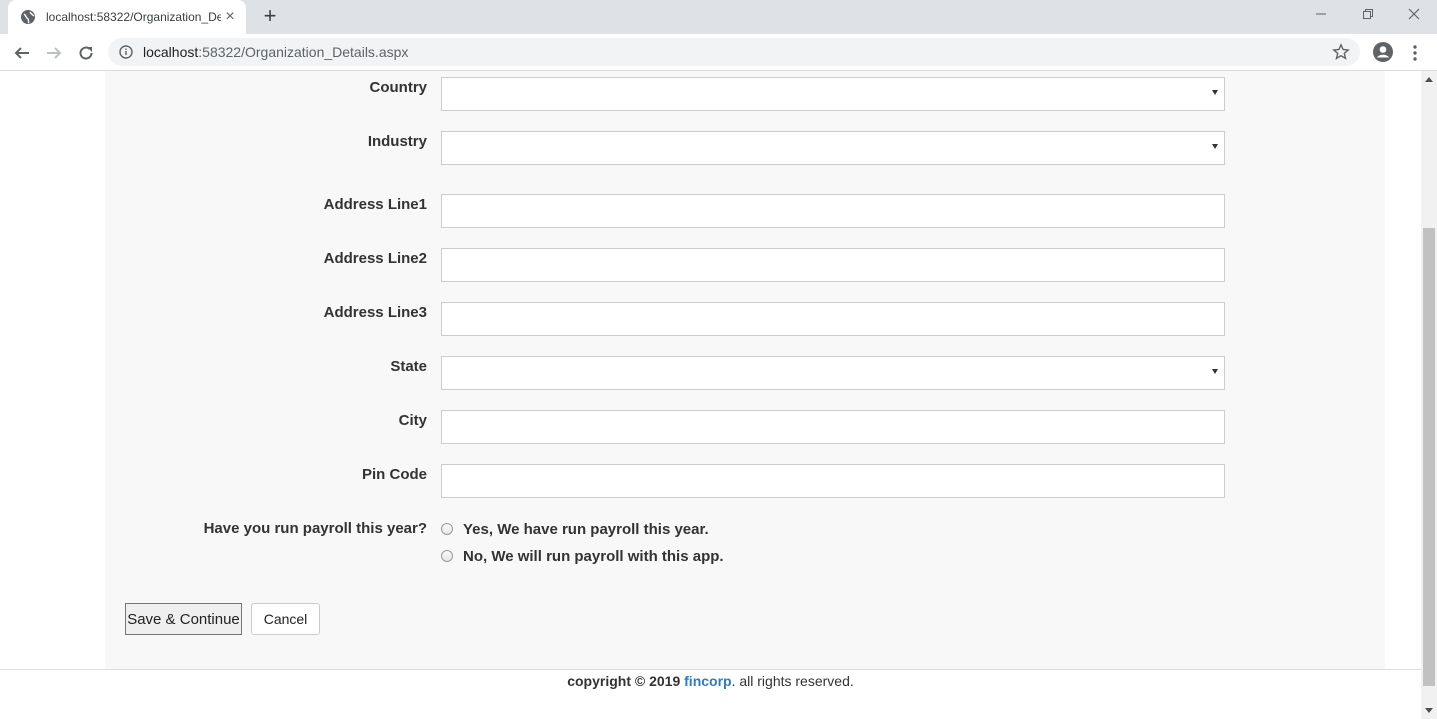  What do you see at coordinates (710, 669) in the screenshot?
I see `footer-divider` at bounding box center [710, 669].